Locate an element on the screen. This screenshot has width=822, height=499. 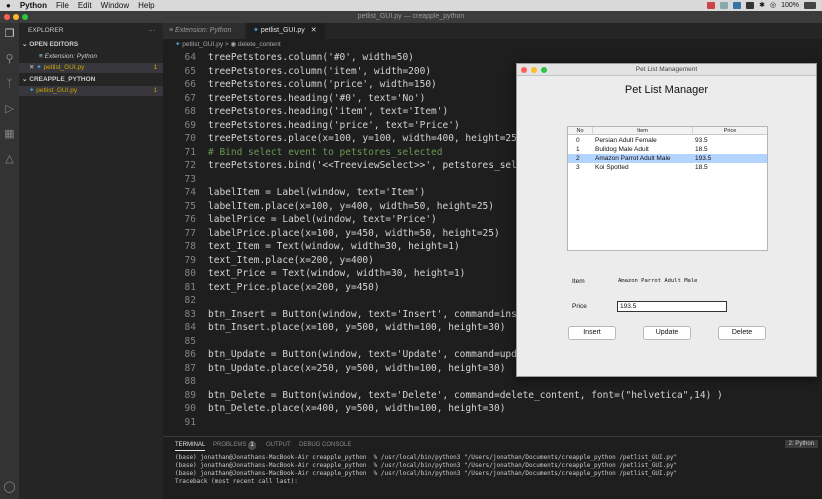
bluetooth-icon: ✱ is located at coordinates (762, 5).